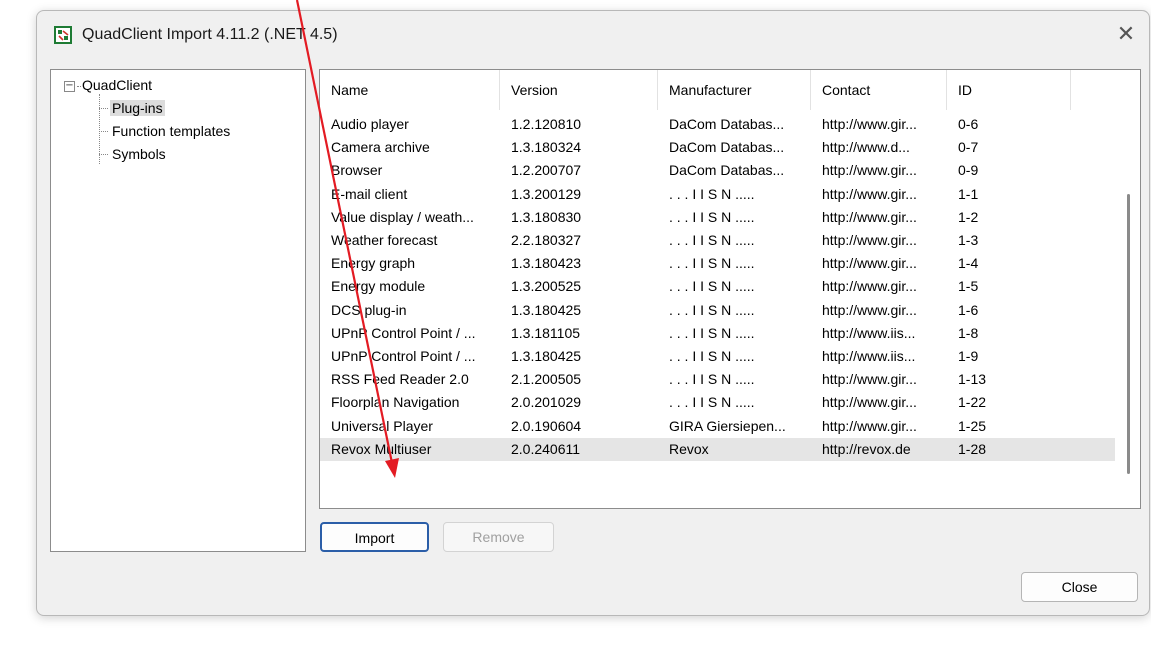 The image size is (1151, 654). Describe the element at coordinates (370, 124) in the screenshot. I see `cell-name: Audio player` at that location.